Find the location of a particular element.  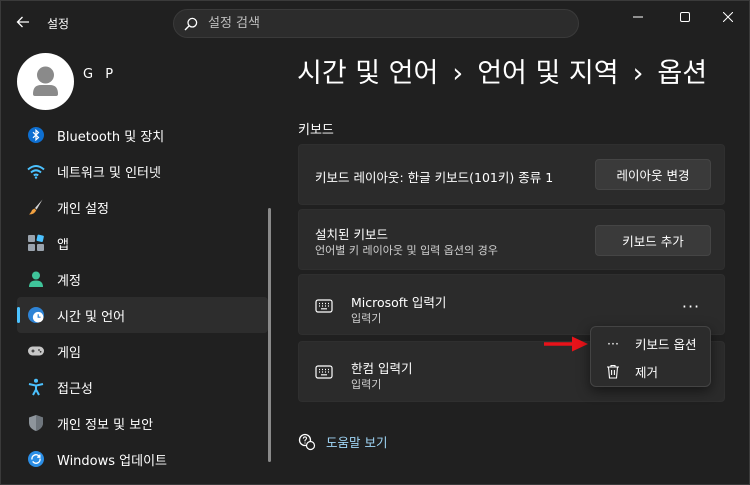

search-box is located at coordinates (376, 23).